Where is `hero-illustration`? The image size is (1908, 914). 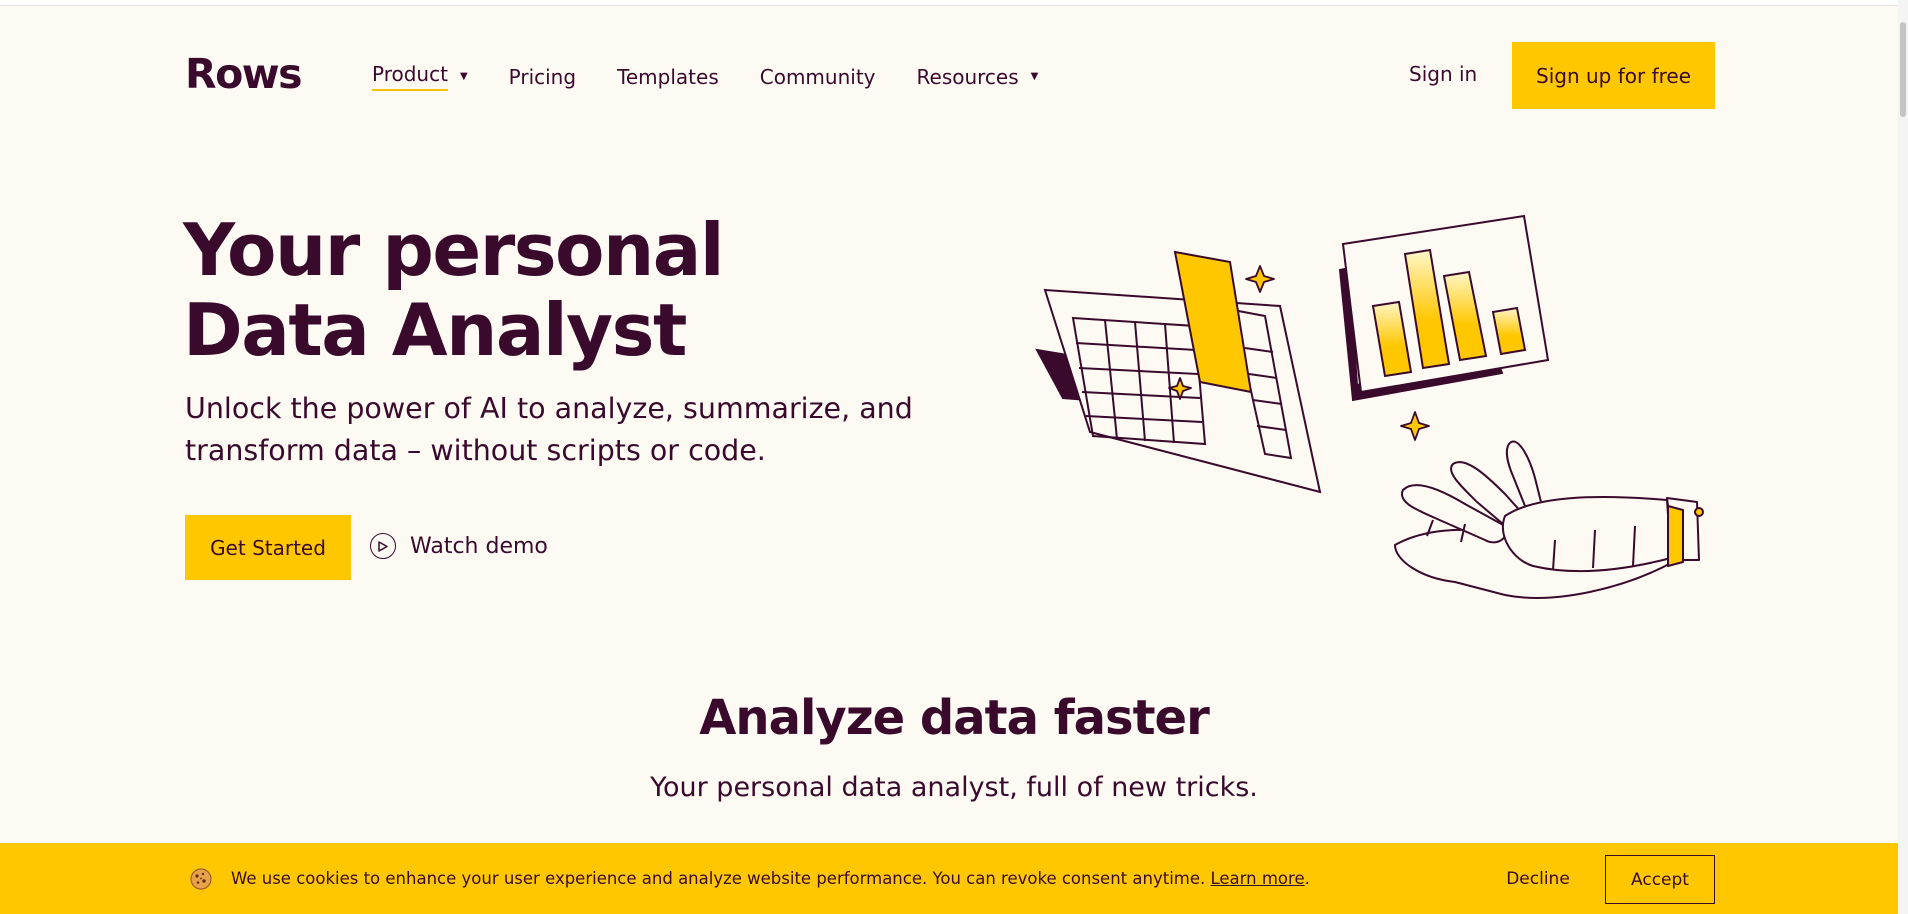 hero-illustration is located at coordinates (1369, 406).